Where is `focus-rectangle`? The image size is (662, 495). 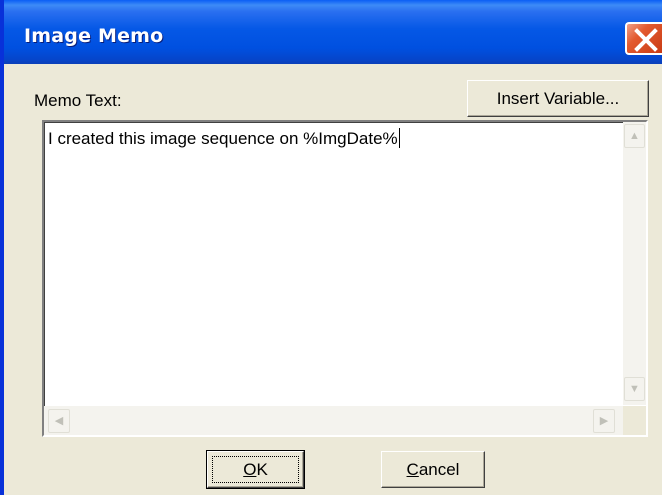
focus-rectangle is located at coordinates (255, 469).